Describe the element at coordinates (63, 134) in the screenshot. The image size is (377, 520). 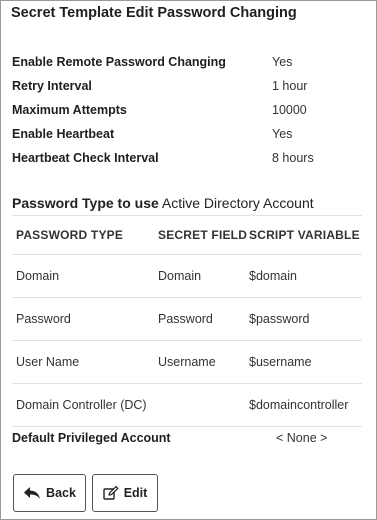
I see `setting-label: Enable Heartbeat` at that location.